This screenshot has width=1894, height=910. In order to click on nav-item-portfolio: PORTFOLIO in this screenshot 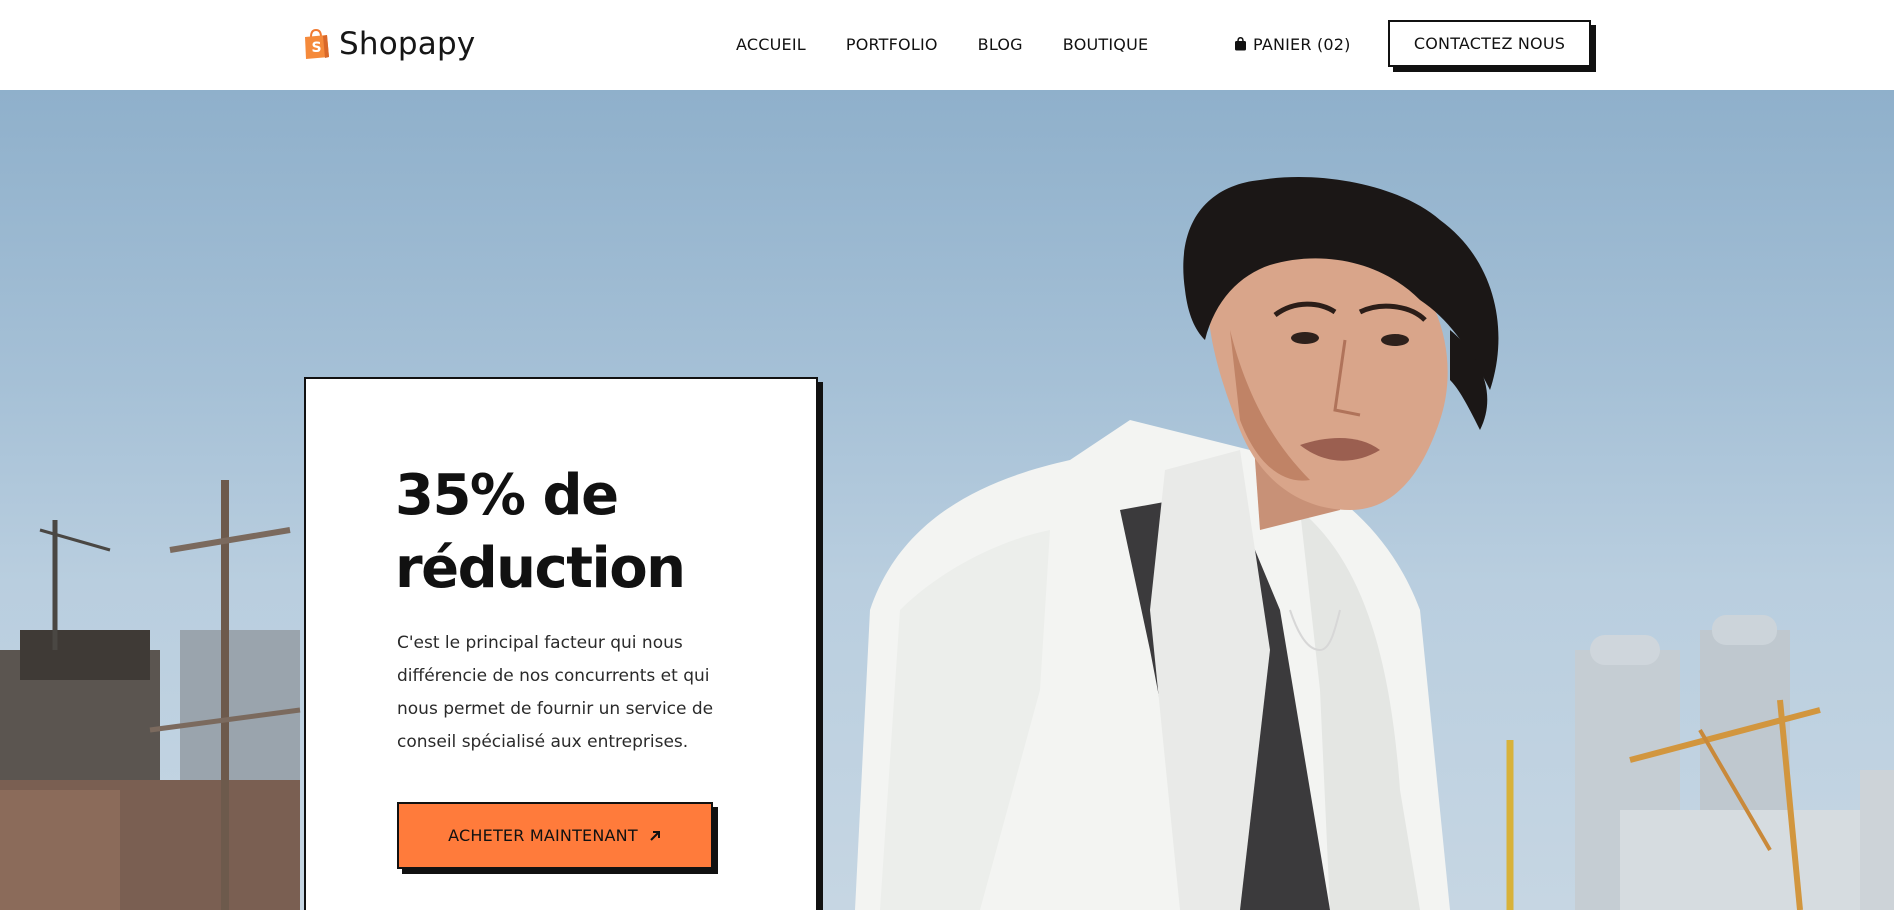, I will do `click(892, 44)`.